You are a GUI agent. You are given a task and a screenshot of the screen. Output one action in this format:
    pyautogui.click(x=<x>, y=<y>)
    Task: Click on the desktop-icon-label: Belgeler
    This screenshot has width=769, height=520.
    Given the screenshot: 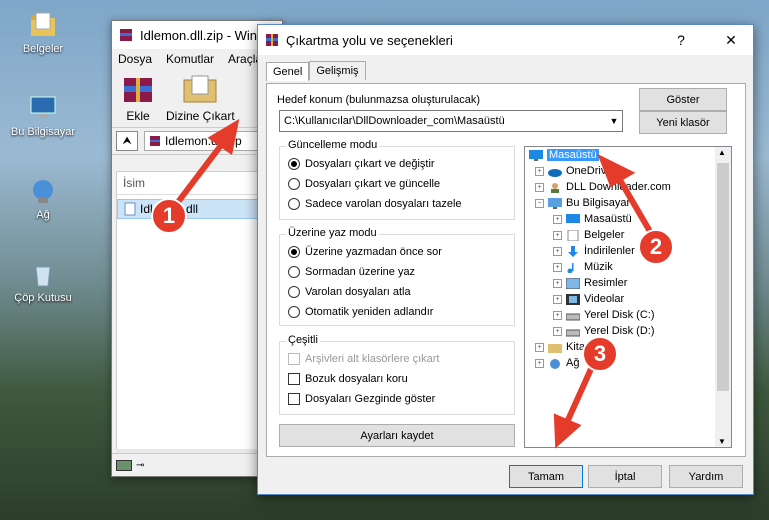 What is the action you would take?
    pyautogui.click(x=43, y=49)
    